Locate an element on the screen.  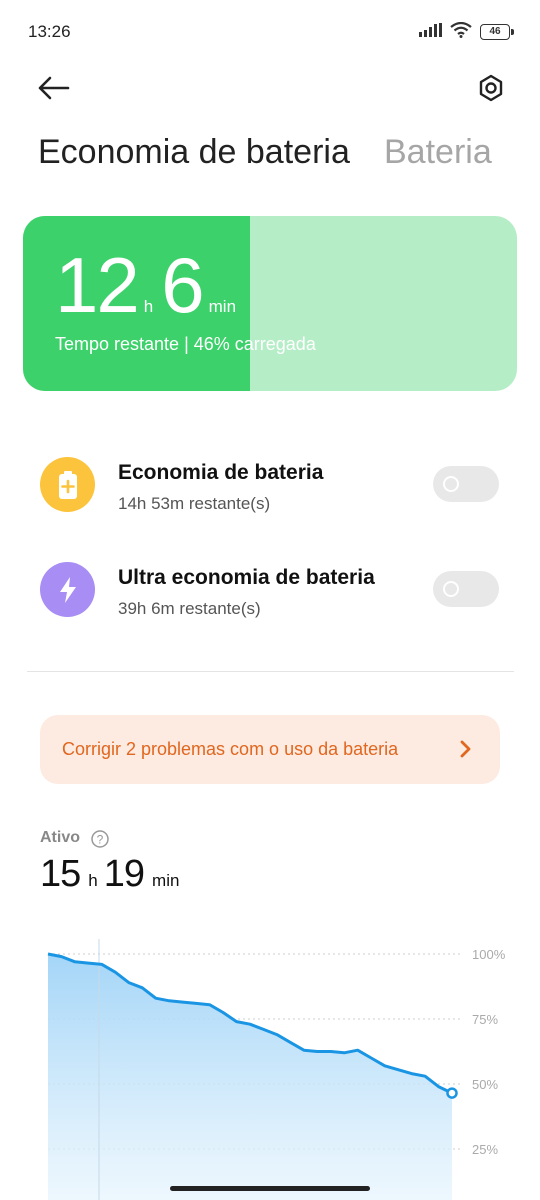
ultra-battery-saver-toggle is located at coordinates (466, 589).